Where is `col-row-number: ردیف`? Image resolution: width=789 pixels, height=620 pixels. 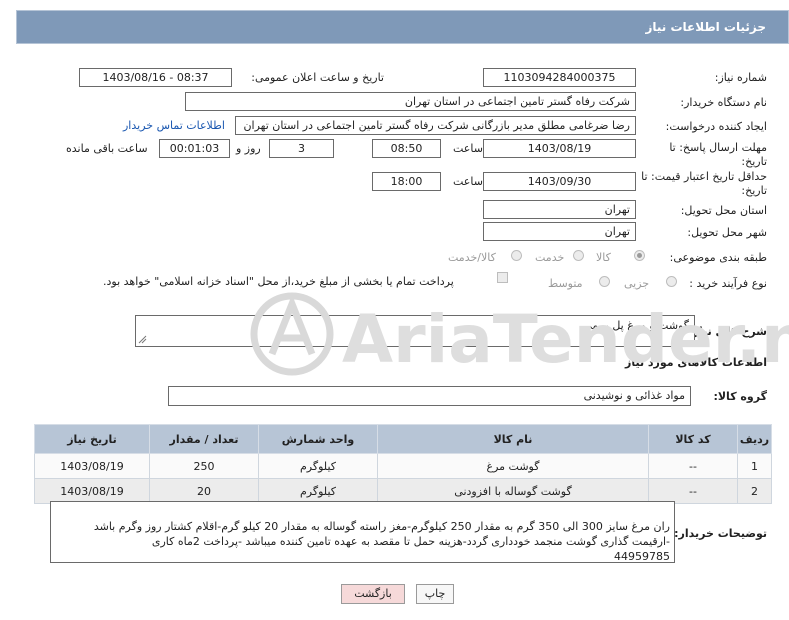
col-row-number: ردیف is located at coordinates (754, 439).